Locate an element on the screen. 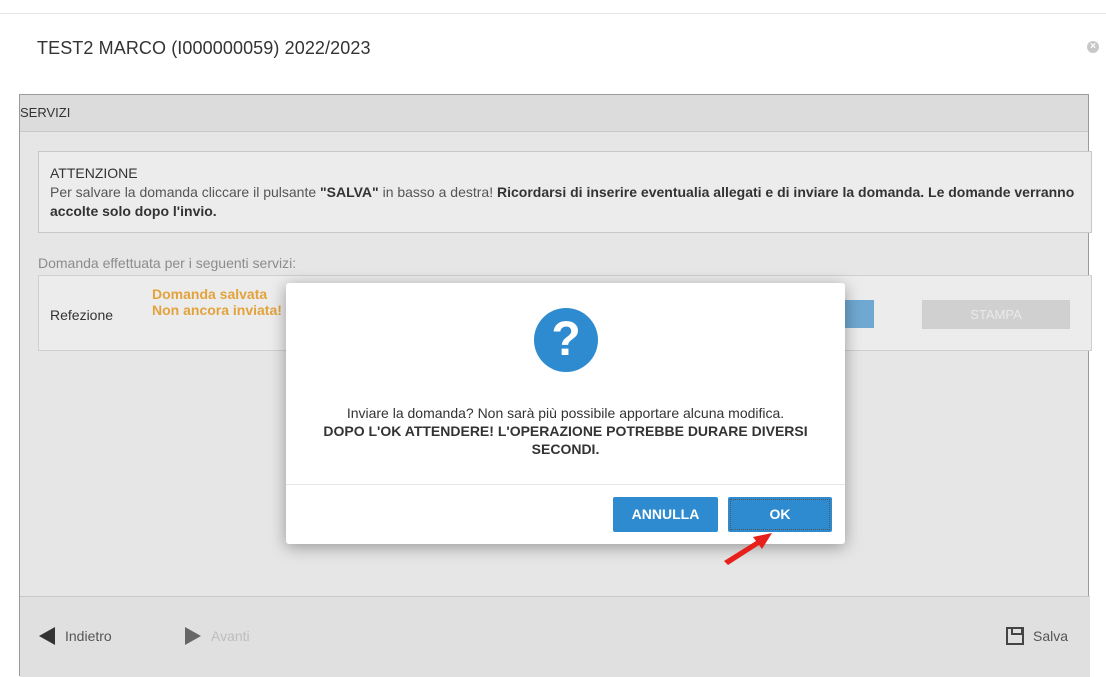 The image size is (1106, 677). top-divider is located at coordinates (553, 13).